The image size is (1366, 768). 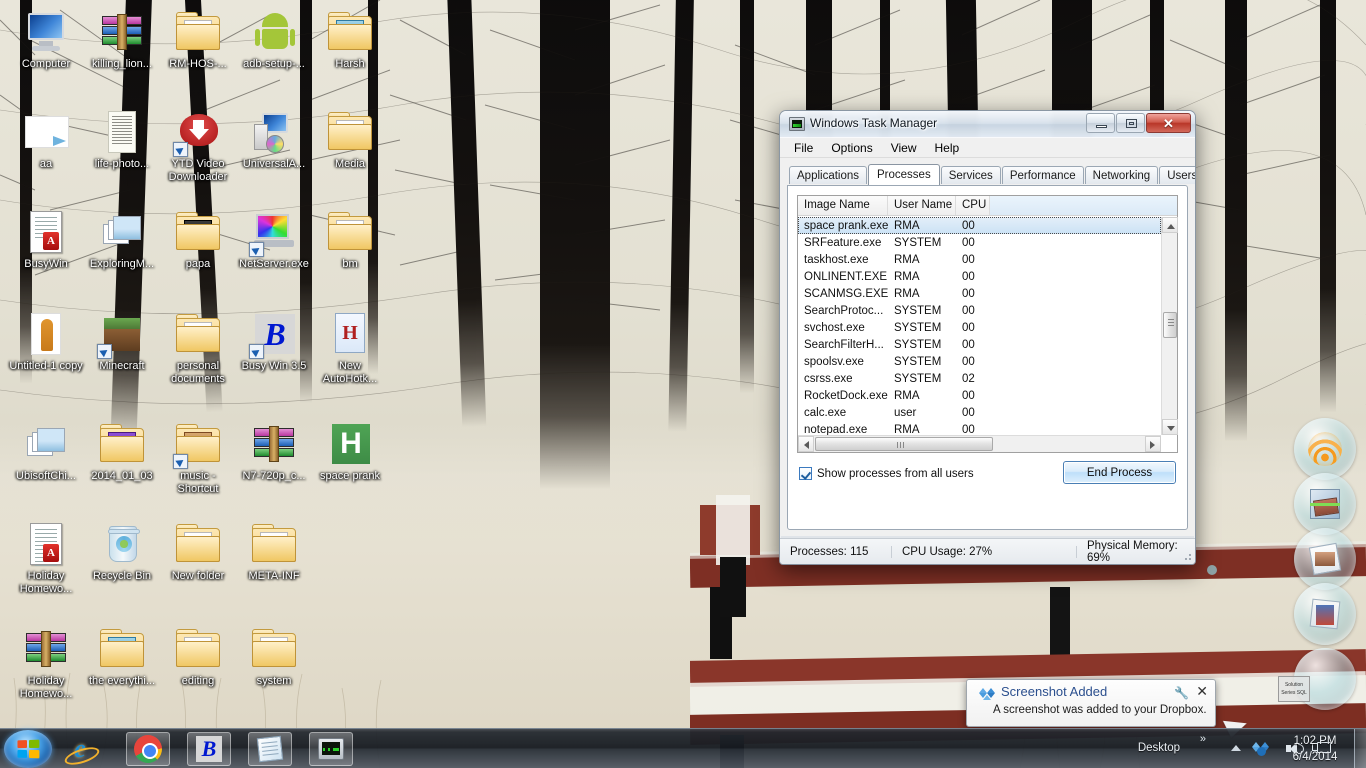 What do you see at coordinates (979, 242) in the screenshot?
I see `process-row: SRFeature.exe SYSTEM 00` at bounding box center [979, 242].